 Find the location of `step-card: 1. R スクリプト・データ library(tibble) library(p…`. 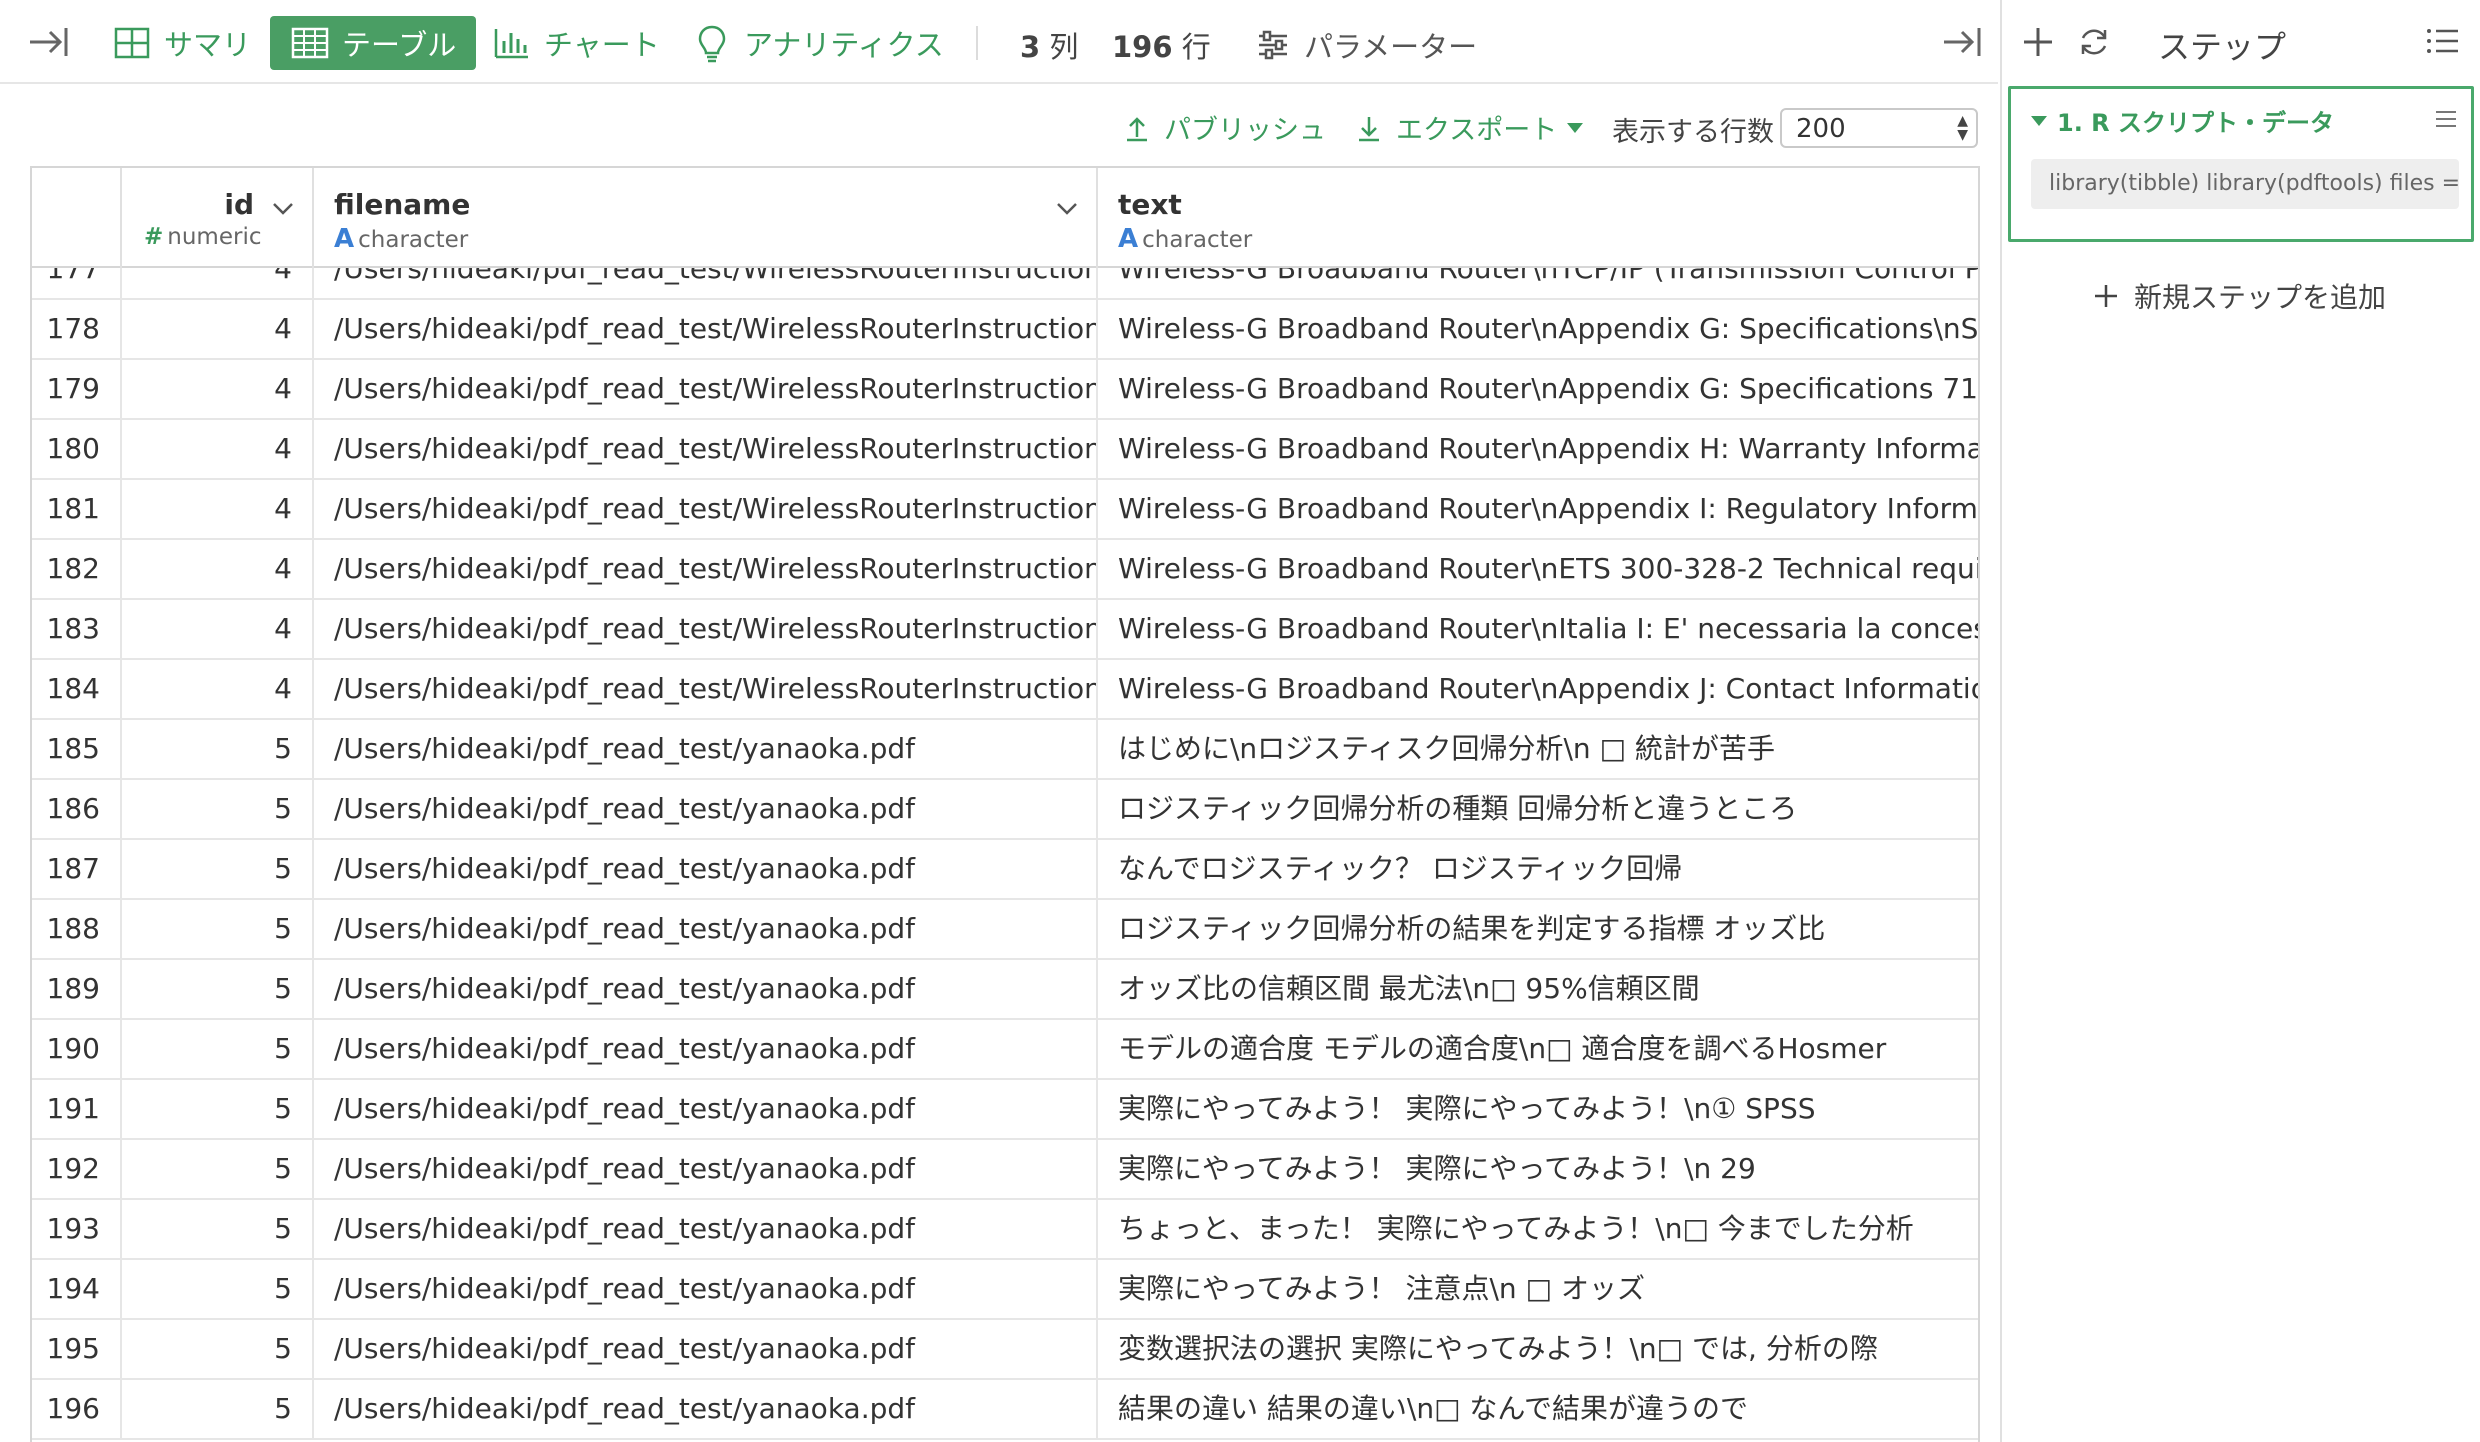

step-card: 1. R スクリプト・データ library(tibble) library(p… is located at coordinates (2241, 164).